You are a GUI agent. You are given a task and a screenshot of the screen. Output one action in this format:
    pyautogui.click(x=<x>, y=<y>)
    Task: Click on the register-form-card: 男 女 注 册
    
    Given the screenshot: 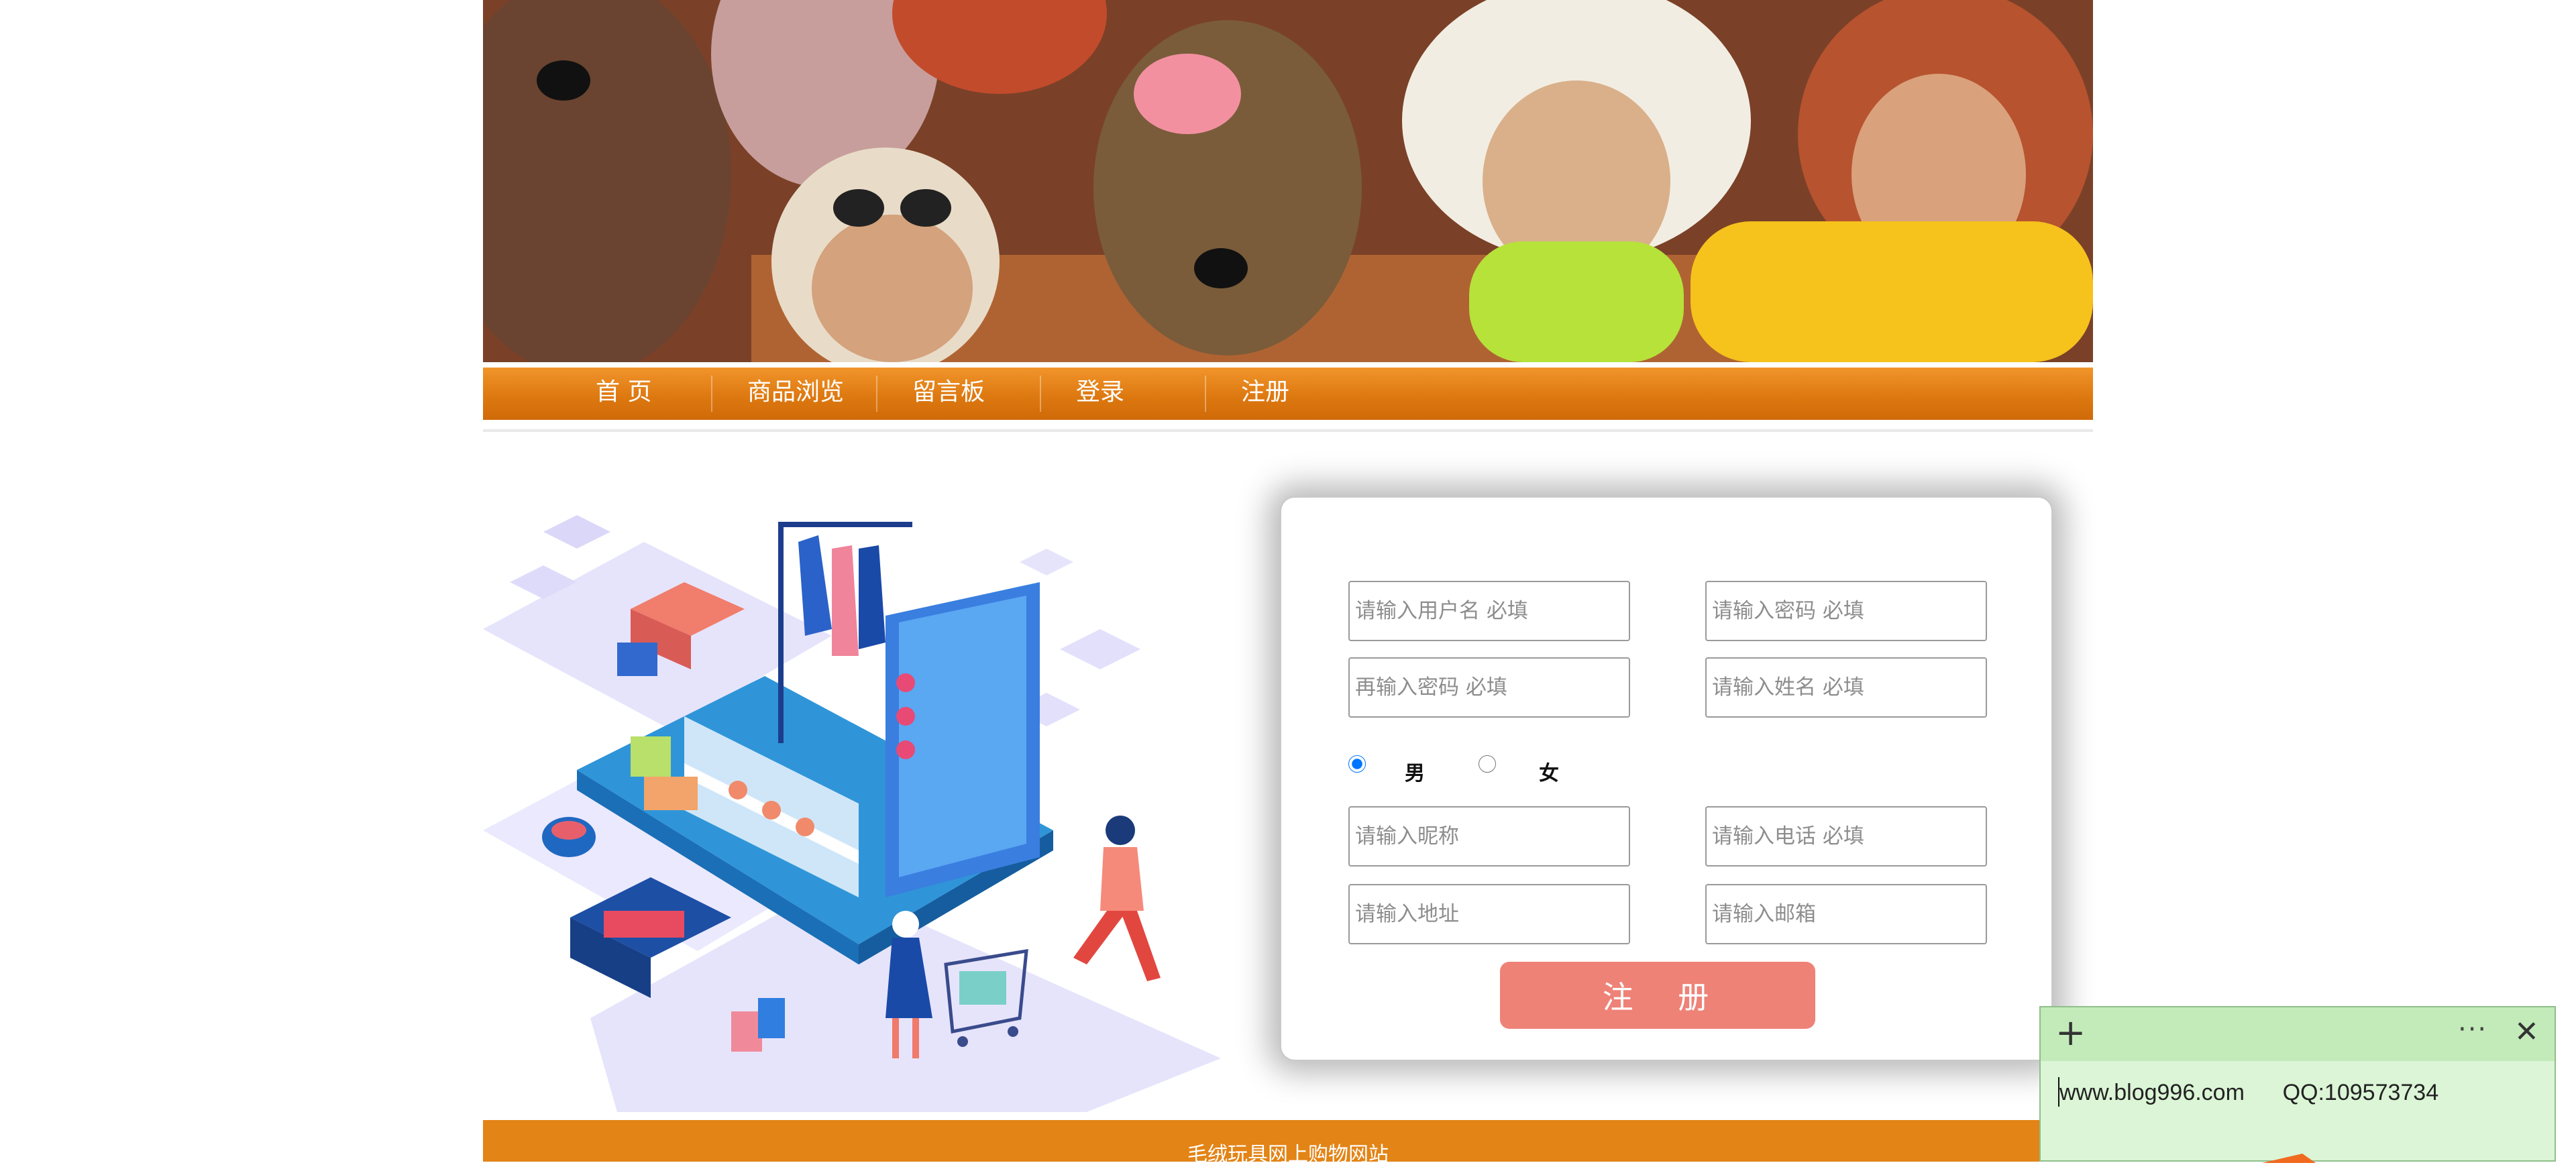 What is the action you would take?
    pyautogui.click(x=1666, y=778)
    